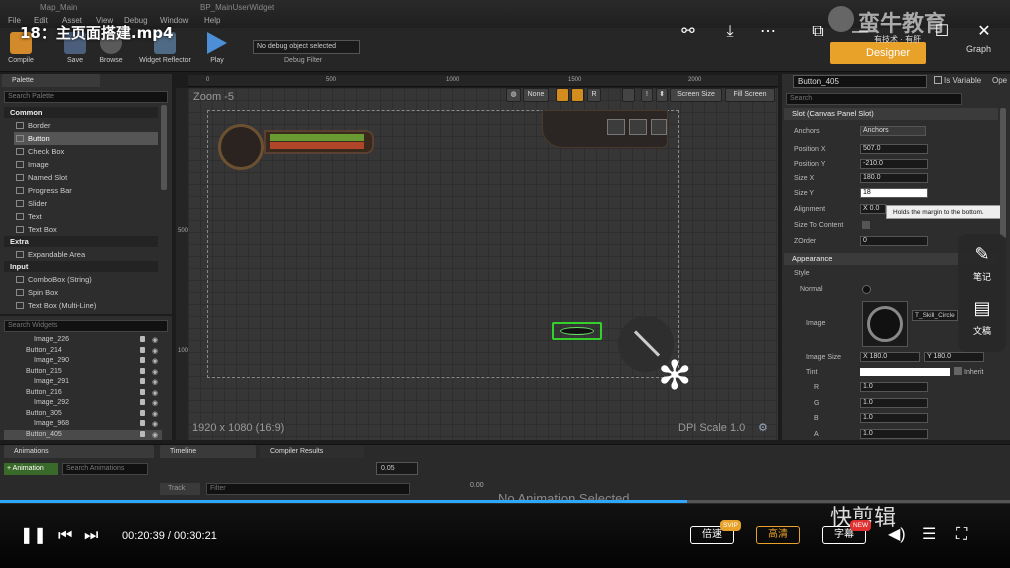 The image size is (1010, 568). I want to click on palette-item: Border, so click(86, 125).